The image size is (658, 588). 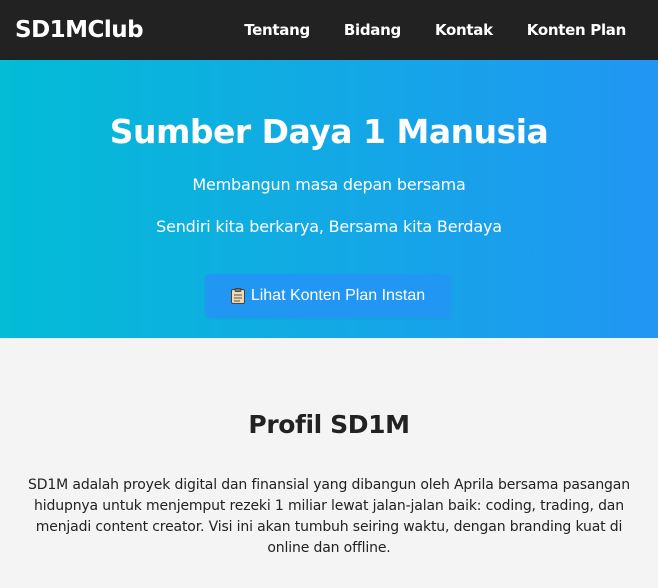 I want to click on nav-links: Tentang Bidang Kontak Konten Plan, so click(x=418, y=30).